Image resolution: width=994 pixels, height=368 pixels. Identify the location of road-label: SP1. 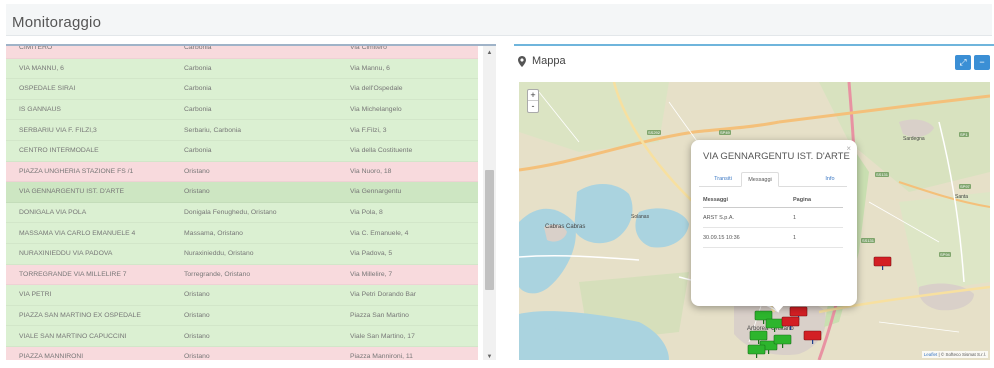
(964, 134).